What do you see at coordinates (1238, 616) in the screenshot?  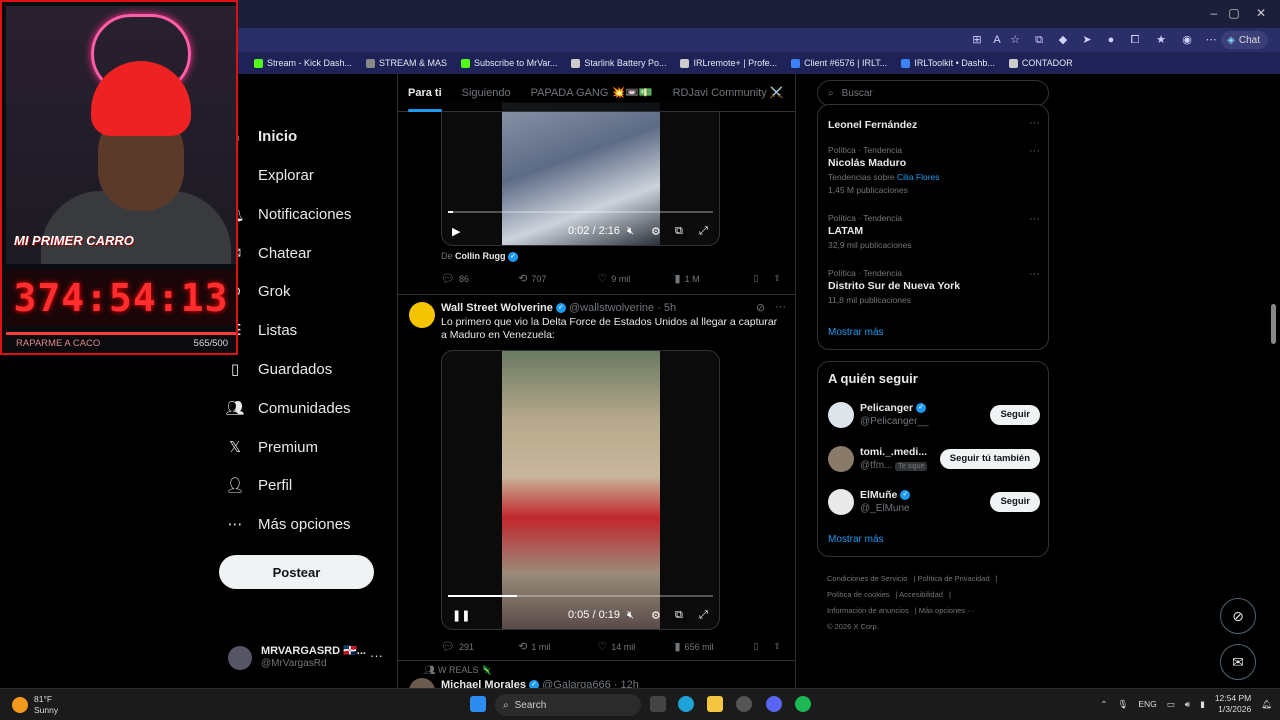 I see `grok-float-button: ⊘` at bounding box center [1238, 616].